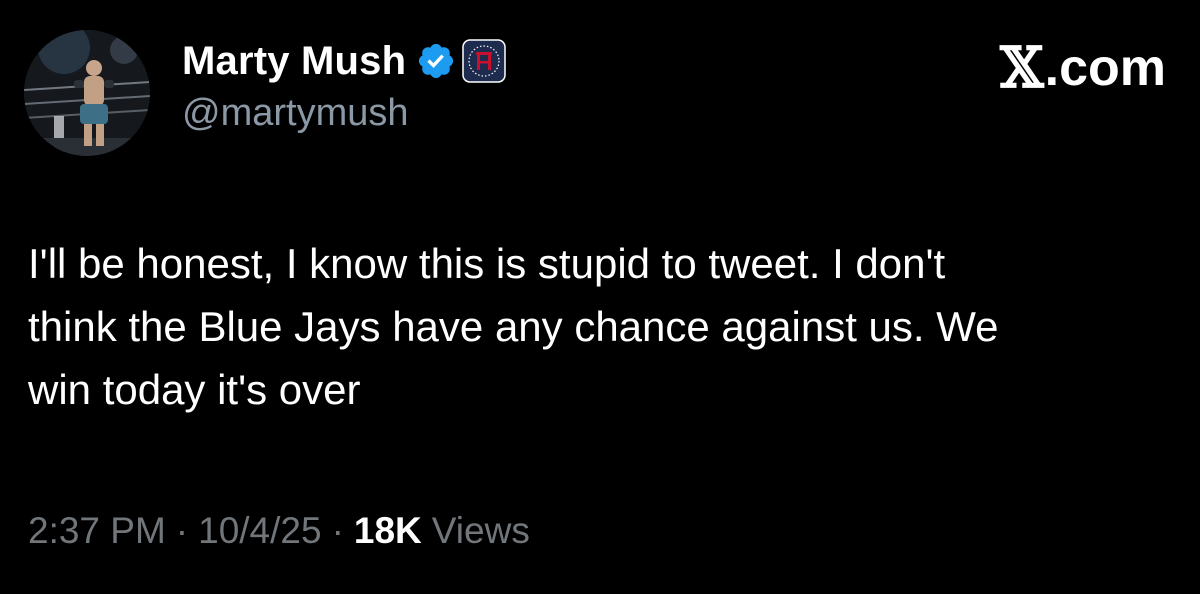 Image resolution: width=1200 pixels, height=594 pixels. I want to click on display-name: Marty Mush, so click(294, 61).